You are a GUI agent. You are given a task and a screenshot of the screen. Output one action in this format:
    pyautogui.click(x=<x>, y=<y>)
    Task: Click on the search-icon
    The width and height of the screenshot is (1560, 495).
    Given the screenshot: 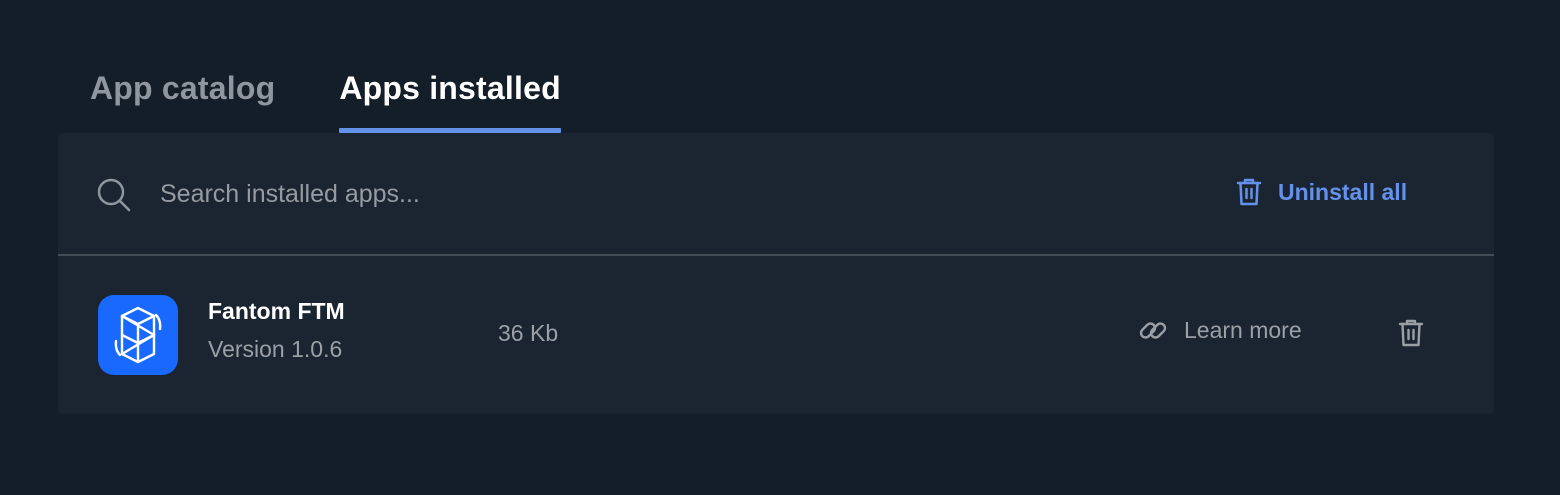 What is the action you would take?
    pyautogui.click(x=114, y=195)
    